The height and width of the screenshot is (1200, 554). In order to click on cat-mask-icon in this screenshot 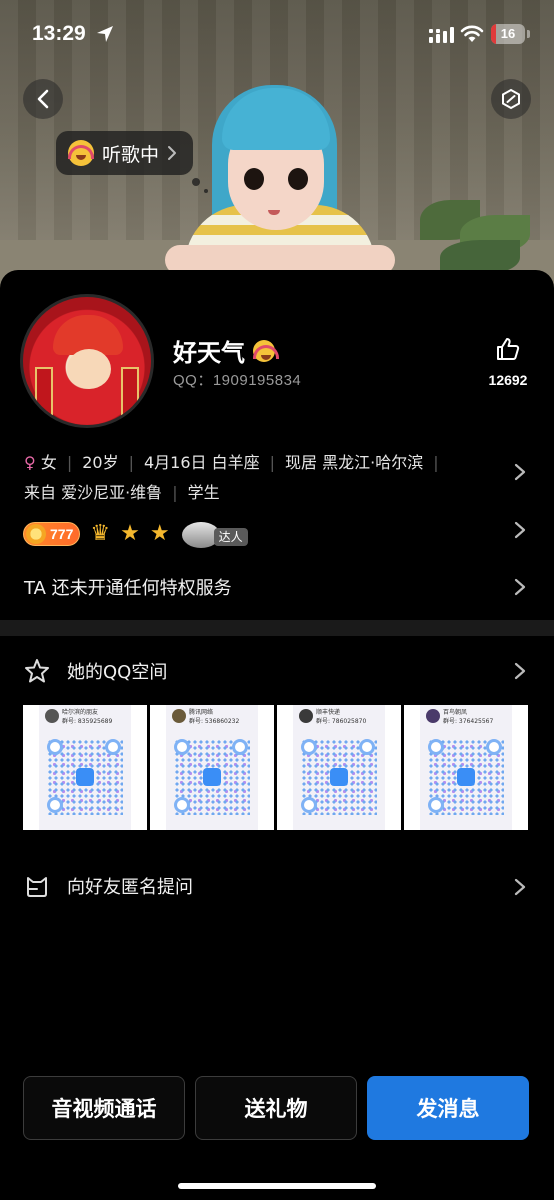, I will do `click(37, 887)`.